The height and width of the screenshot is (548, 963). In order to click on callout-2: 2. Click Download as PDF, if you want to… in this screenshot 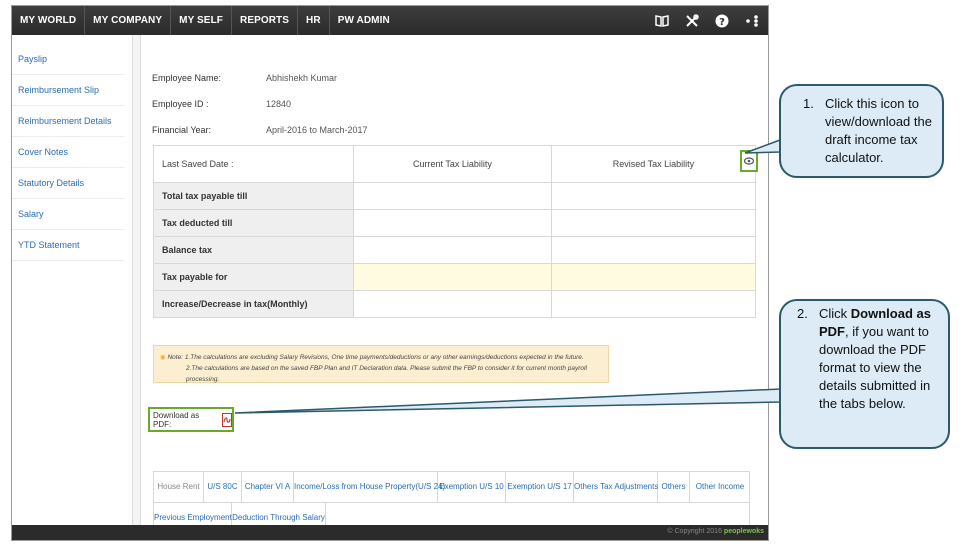, I will do `click(864, 374)`.